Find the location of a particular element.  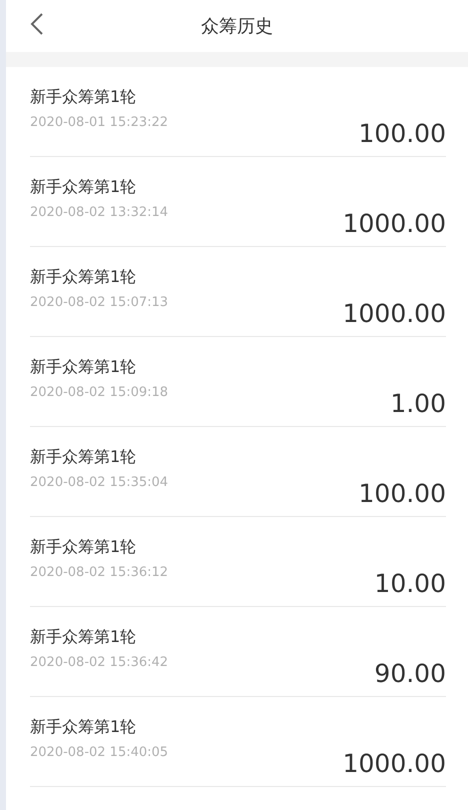

record-time: 2020-08-01 15:23:22 is located at coordinates (99, 123).